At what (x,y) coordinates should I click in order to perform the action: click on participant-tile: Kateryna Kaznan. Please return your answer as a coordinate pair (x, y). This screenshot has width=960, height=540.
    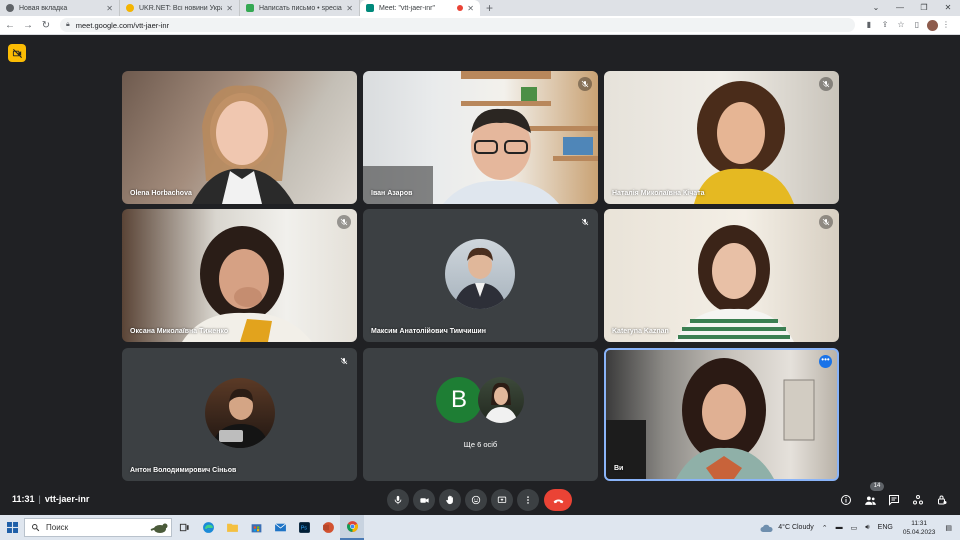
    Looking at the image, I should click on (721, 275).